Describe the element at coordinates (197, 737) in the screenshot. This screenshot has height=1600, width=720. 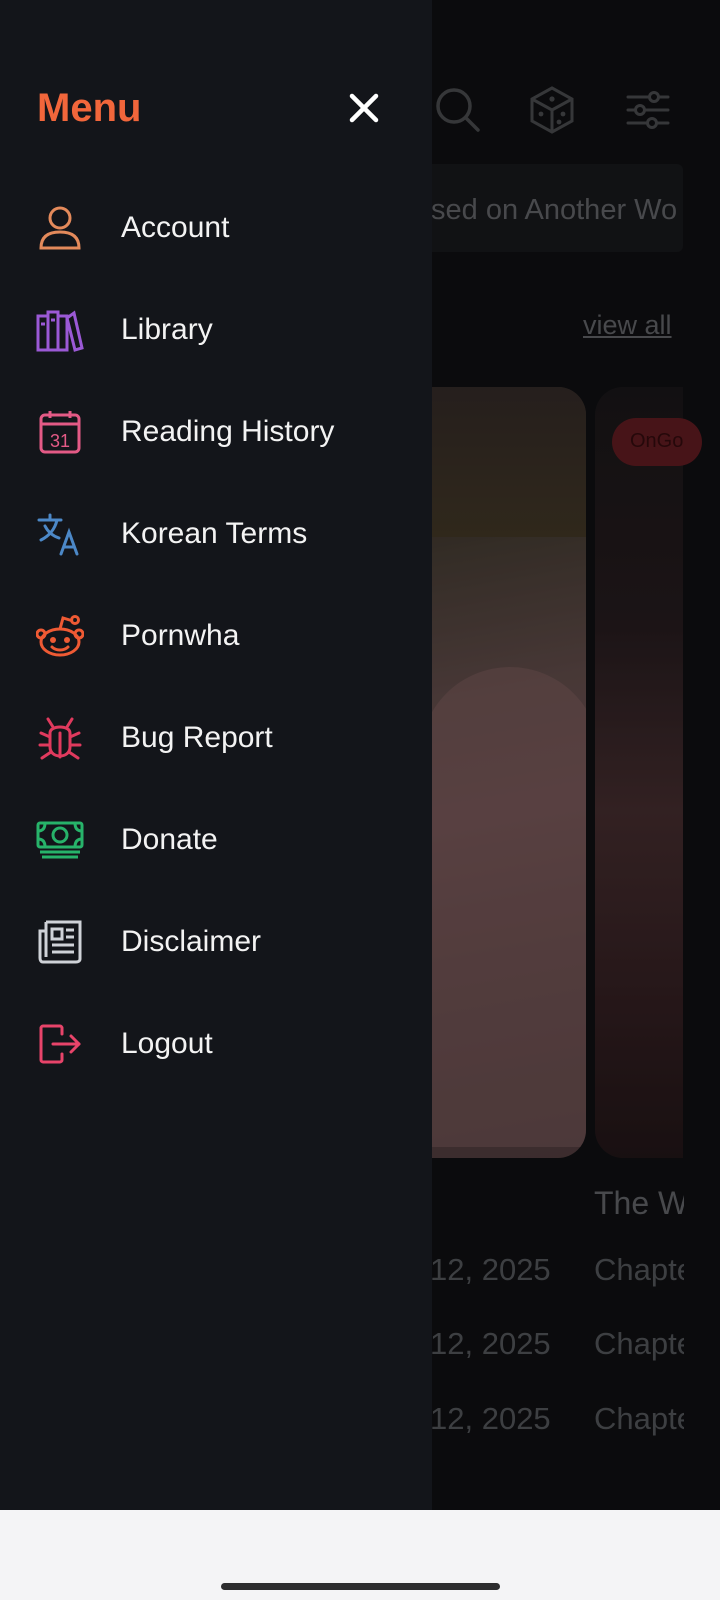
I see `menu-label: Bug Report` at that location.